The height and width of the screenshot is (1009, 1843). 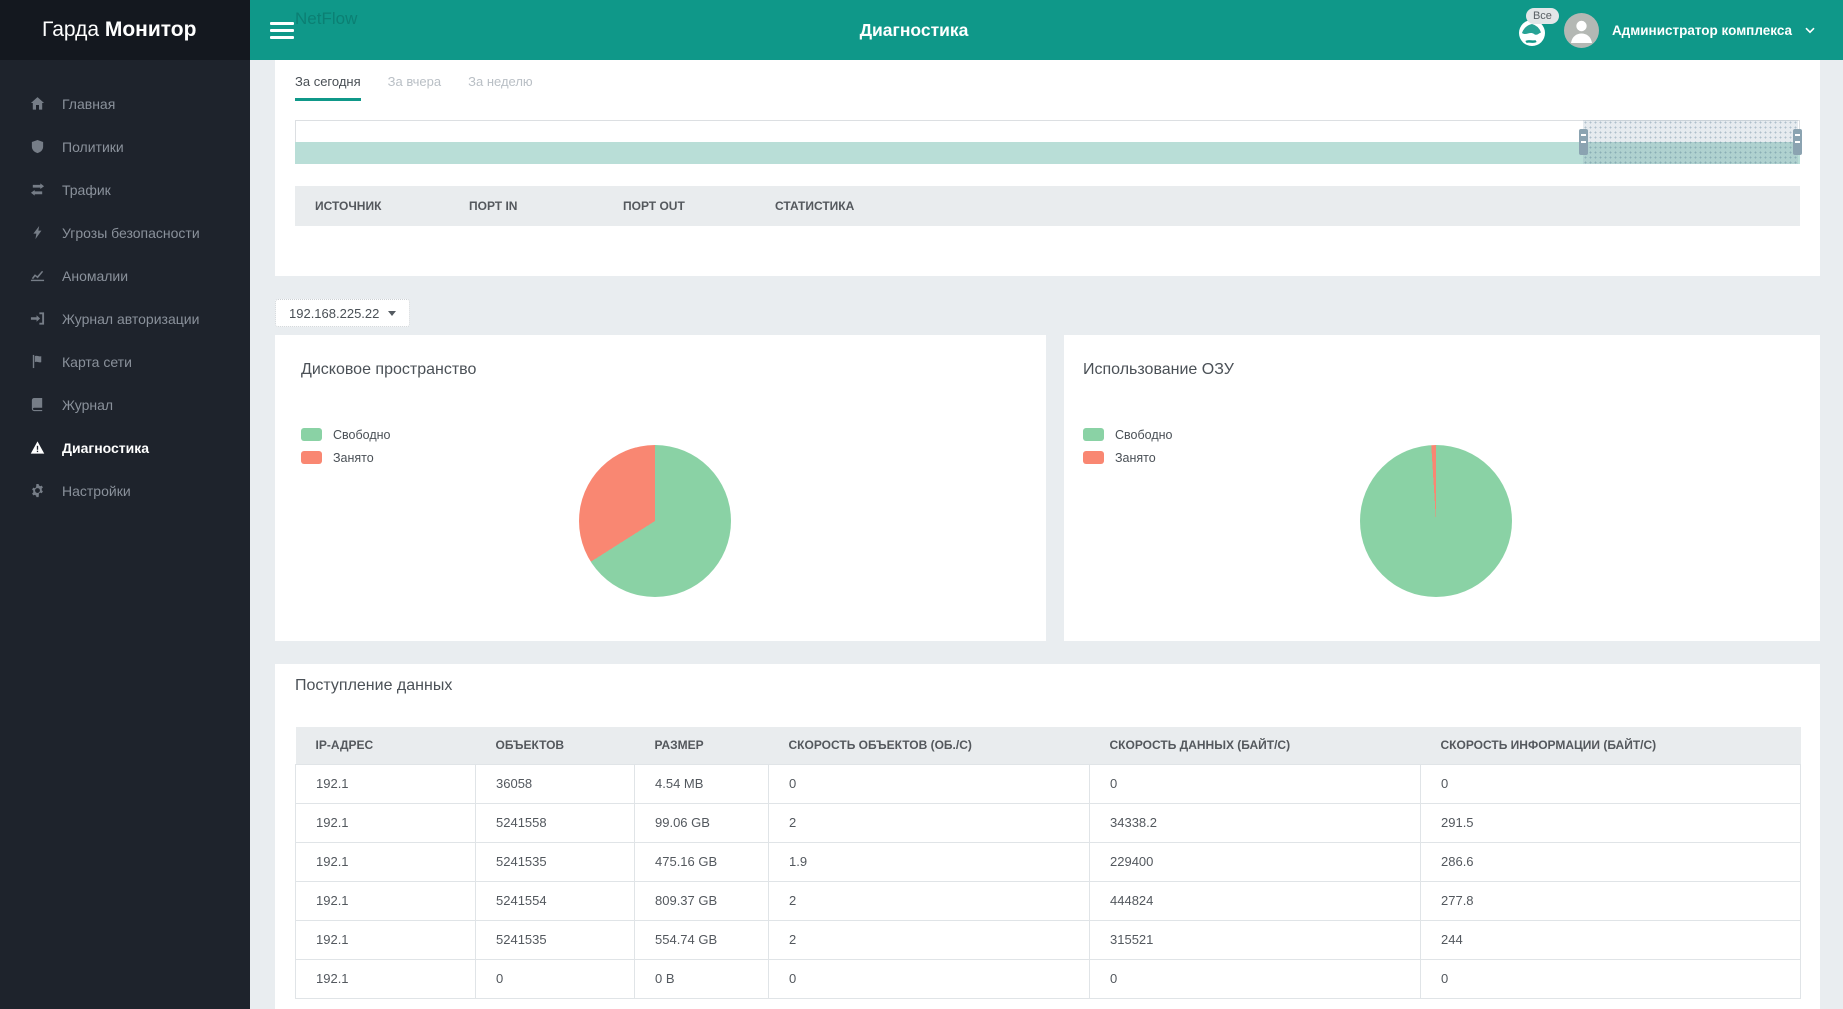 I want to click on legend-label-free: Свободно, so click(x=362, y=434).